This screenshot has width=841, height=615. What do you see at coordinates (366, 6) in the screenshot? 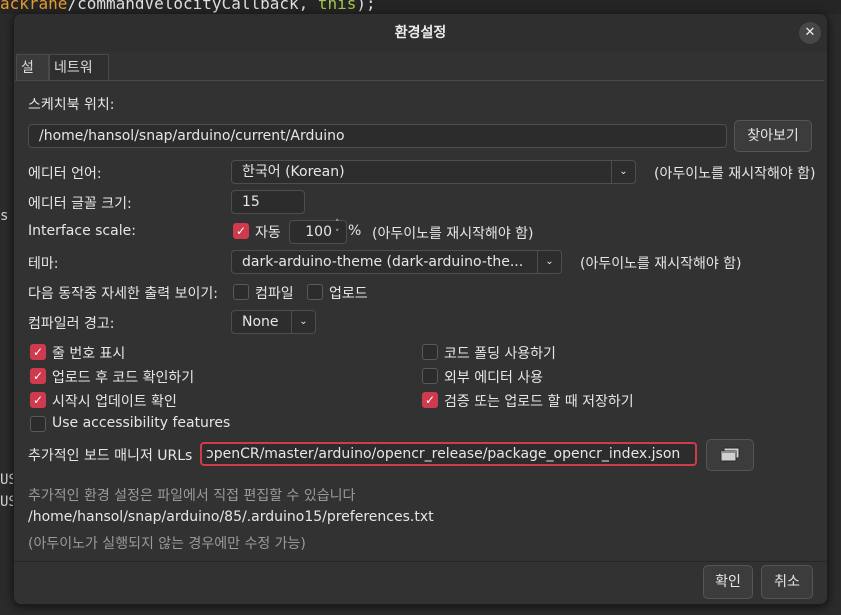
I see `code-token: );` at bounding box center [366, 6].